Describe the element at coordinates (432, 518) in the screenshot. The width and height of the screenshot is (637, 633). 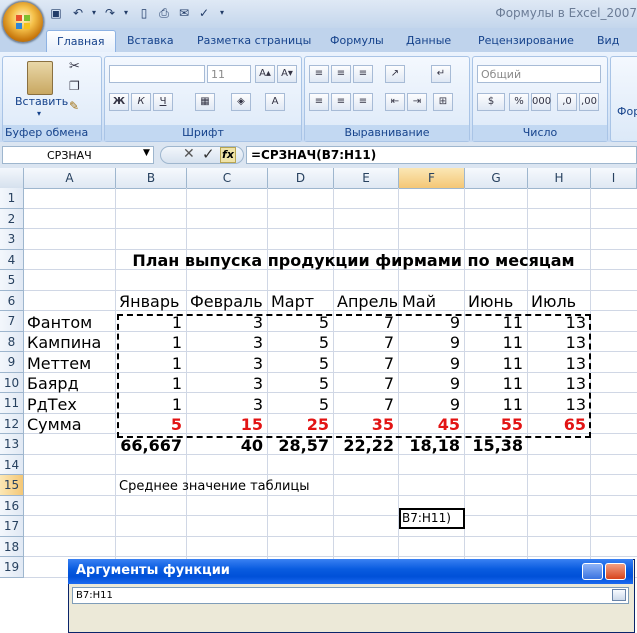
I see `active-cell: B7:H11)` at that location.